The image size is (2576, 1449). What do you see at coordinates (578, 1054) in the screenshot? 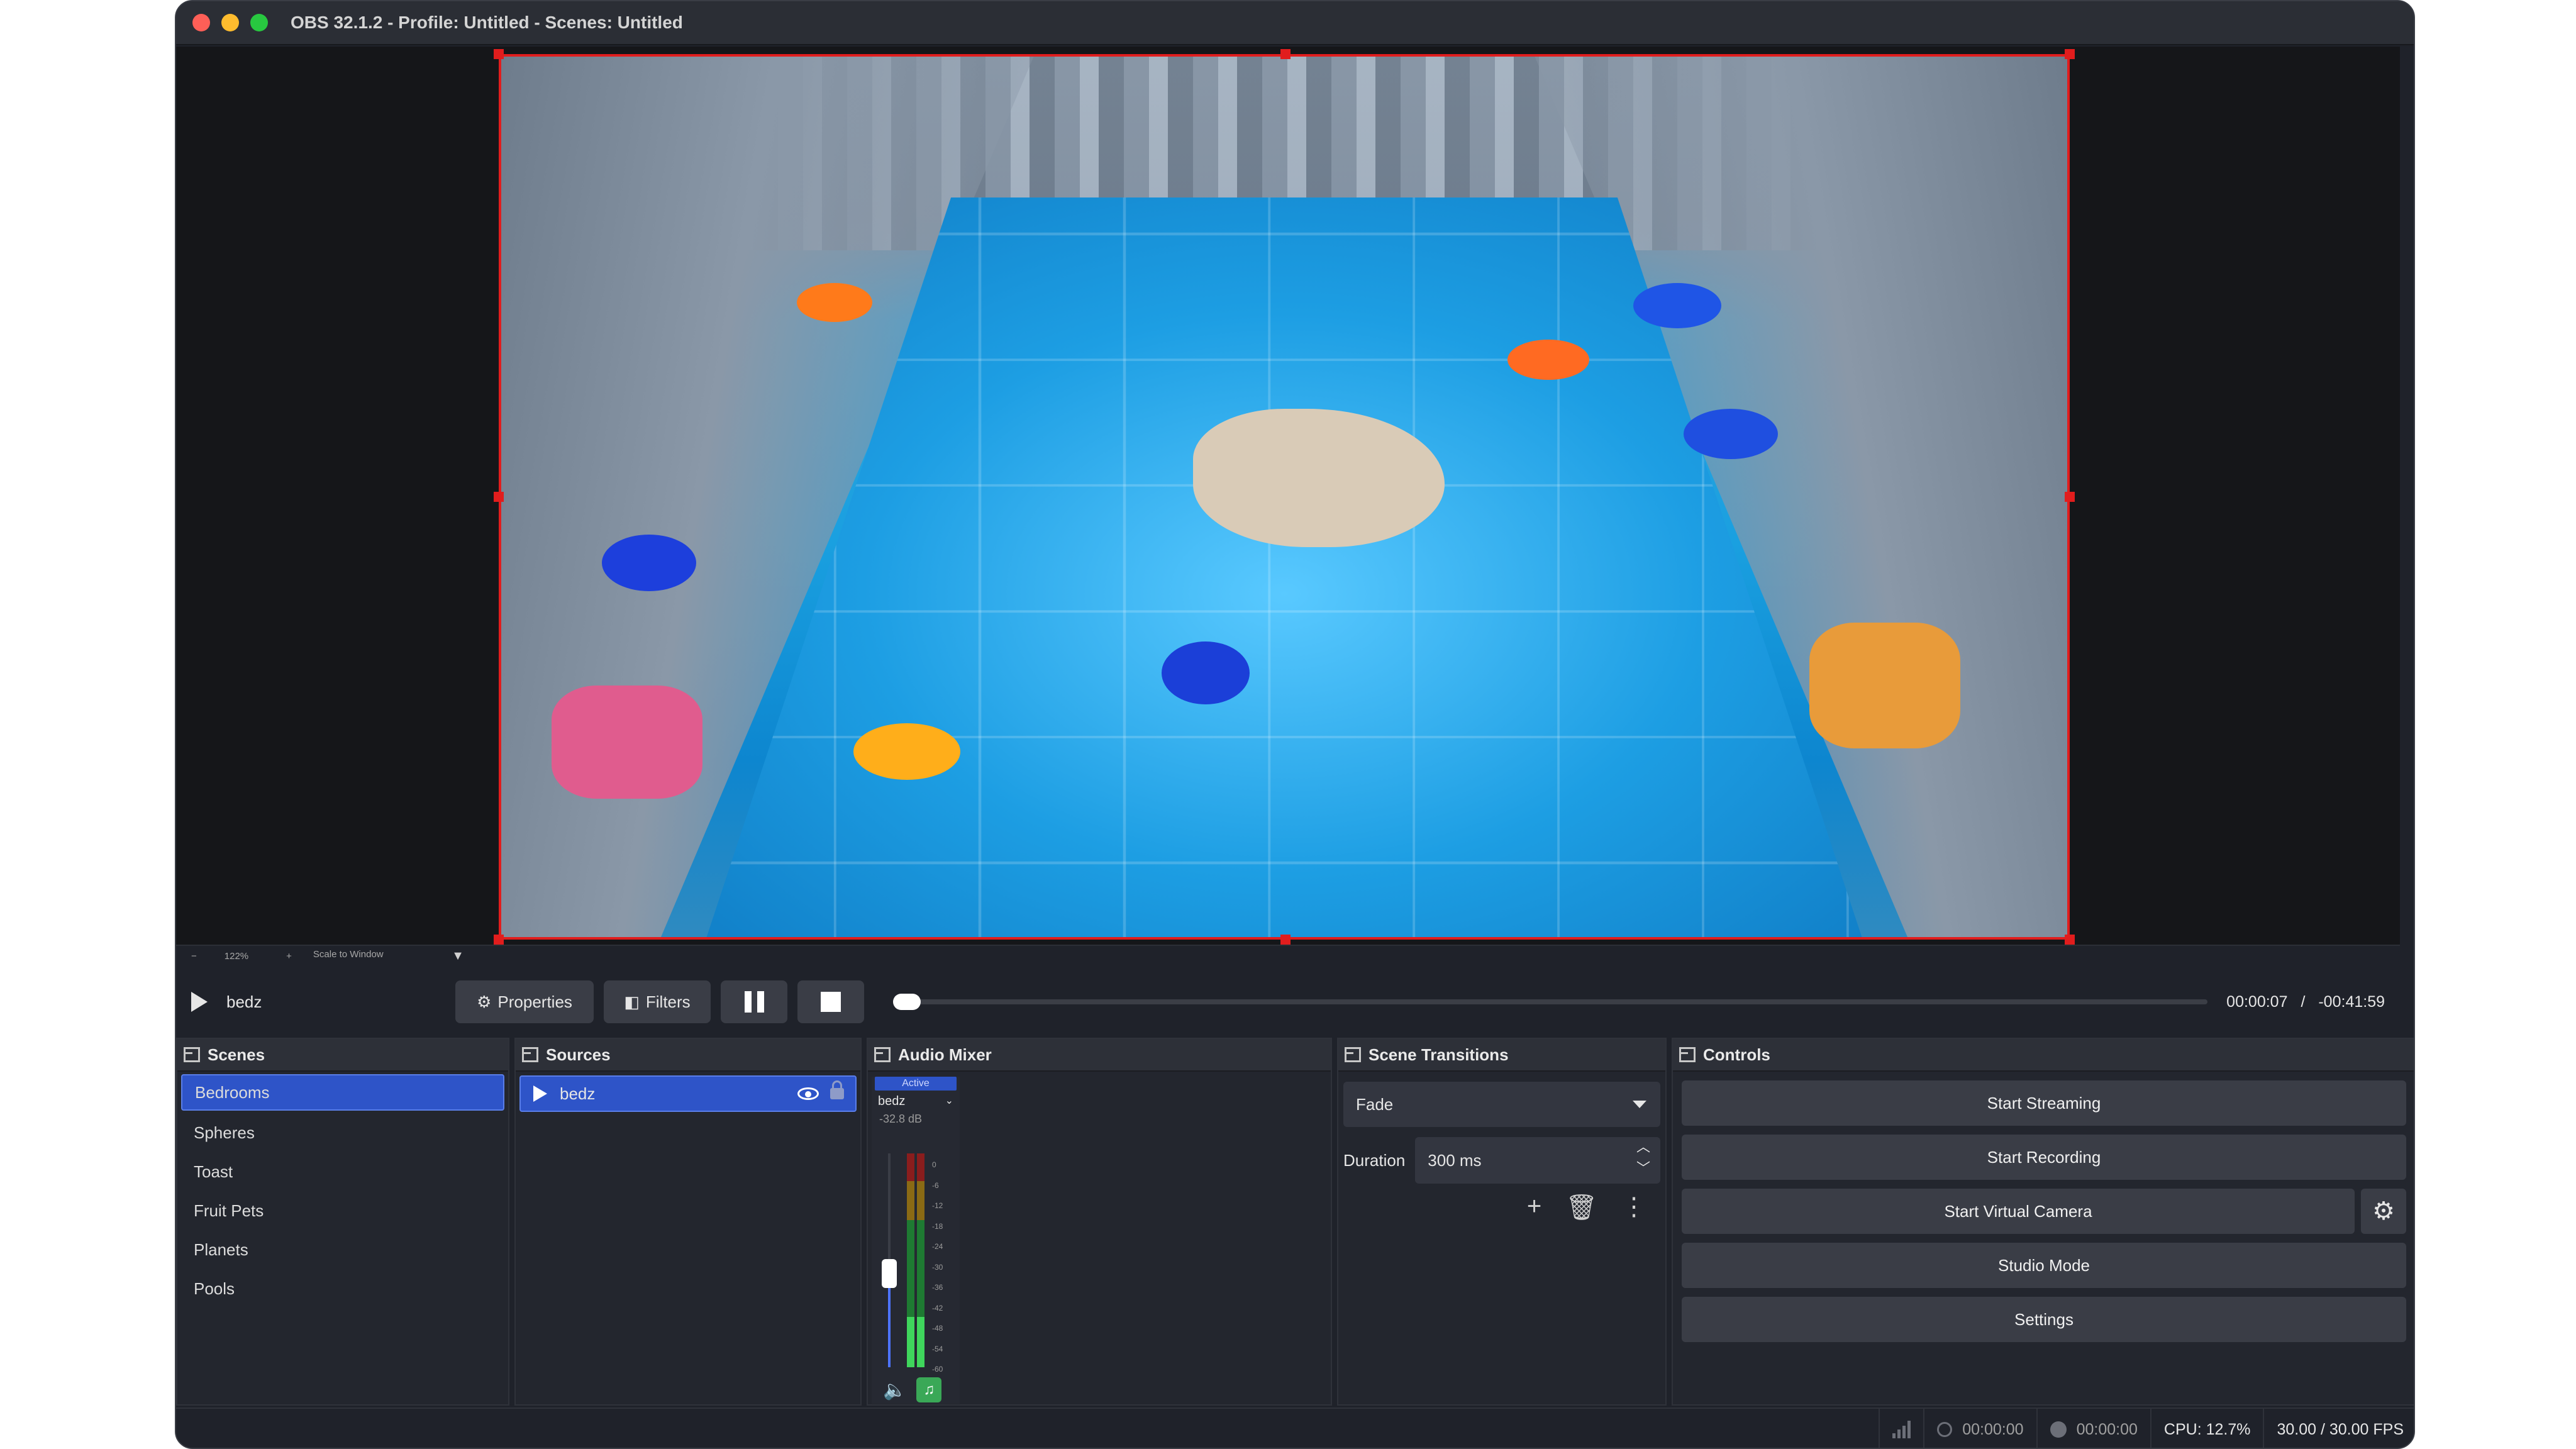
I see `sources-title: Sources` at bounding box center [578, 1054].